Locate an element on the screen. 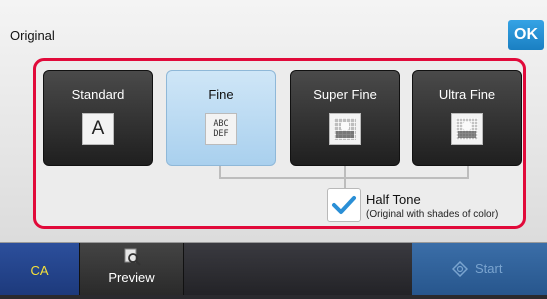 The image size is (547, 299). ok-button: OK is located at coordinates (526, 35).